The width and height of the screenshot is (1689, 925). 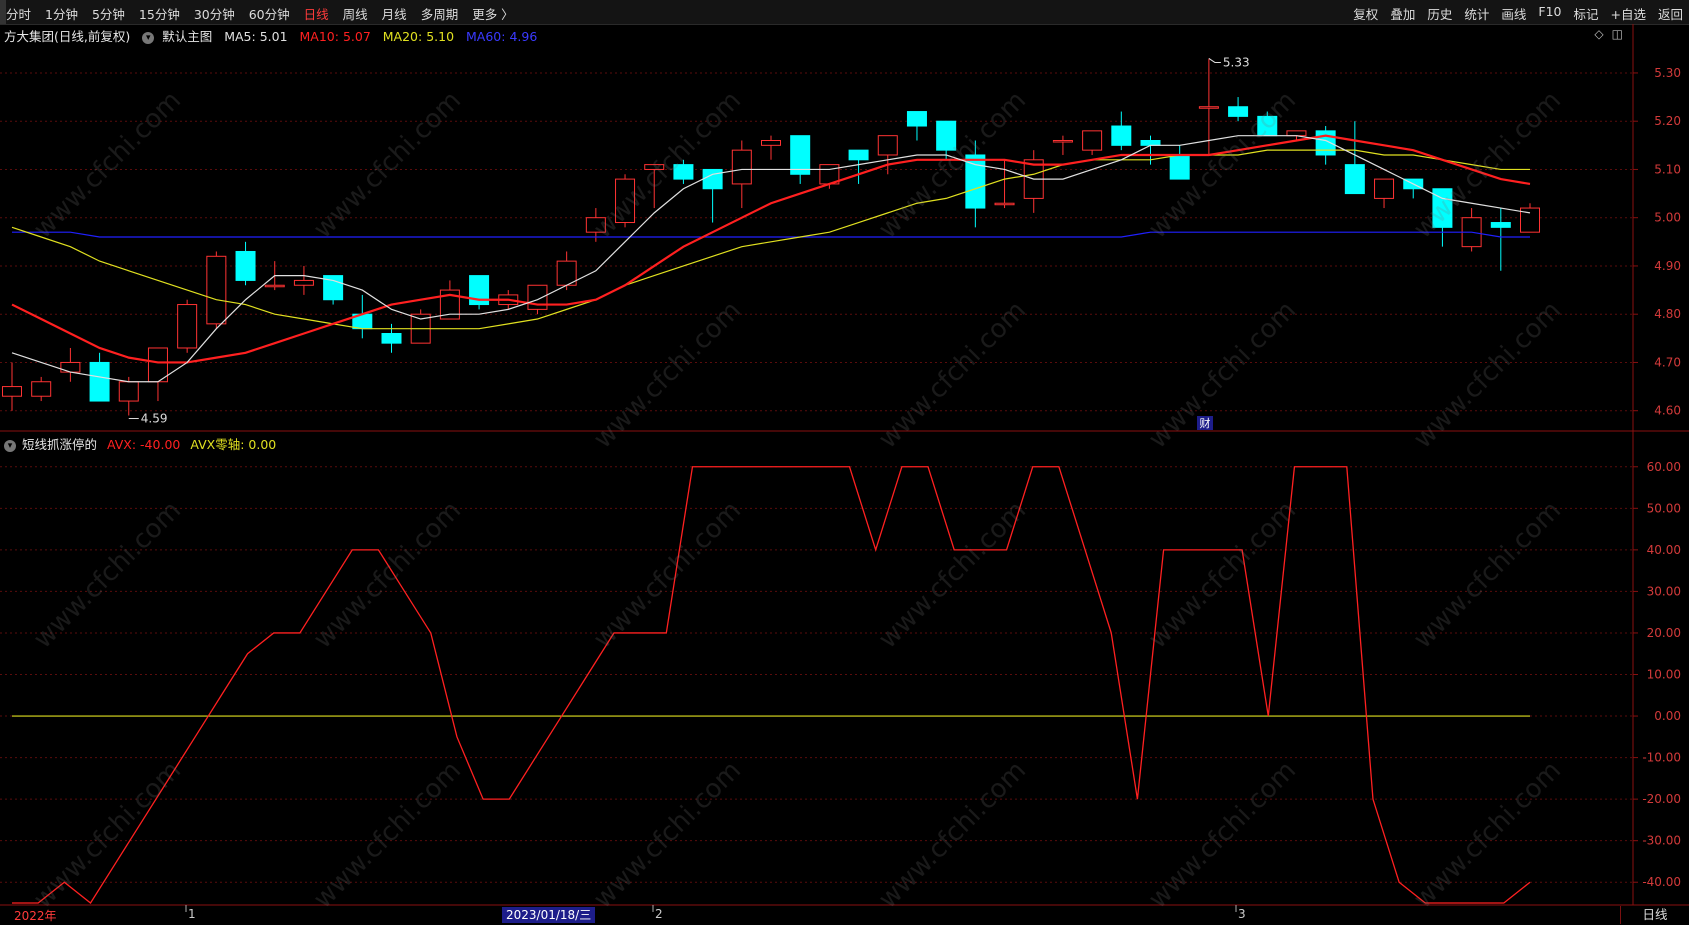 What do you see at coordinates (1664, 675) in the screenshot?
I see `sub-y-tick-label: 10.00` at bounding box center [1664, 675].